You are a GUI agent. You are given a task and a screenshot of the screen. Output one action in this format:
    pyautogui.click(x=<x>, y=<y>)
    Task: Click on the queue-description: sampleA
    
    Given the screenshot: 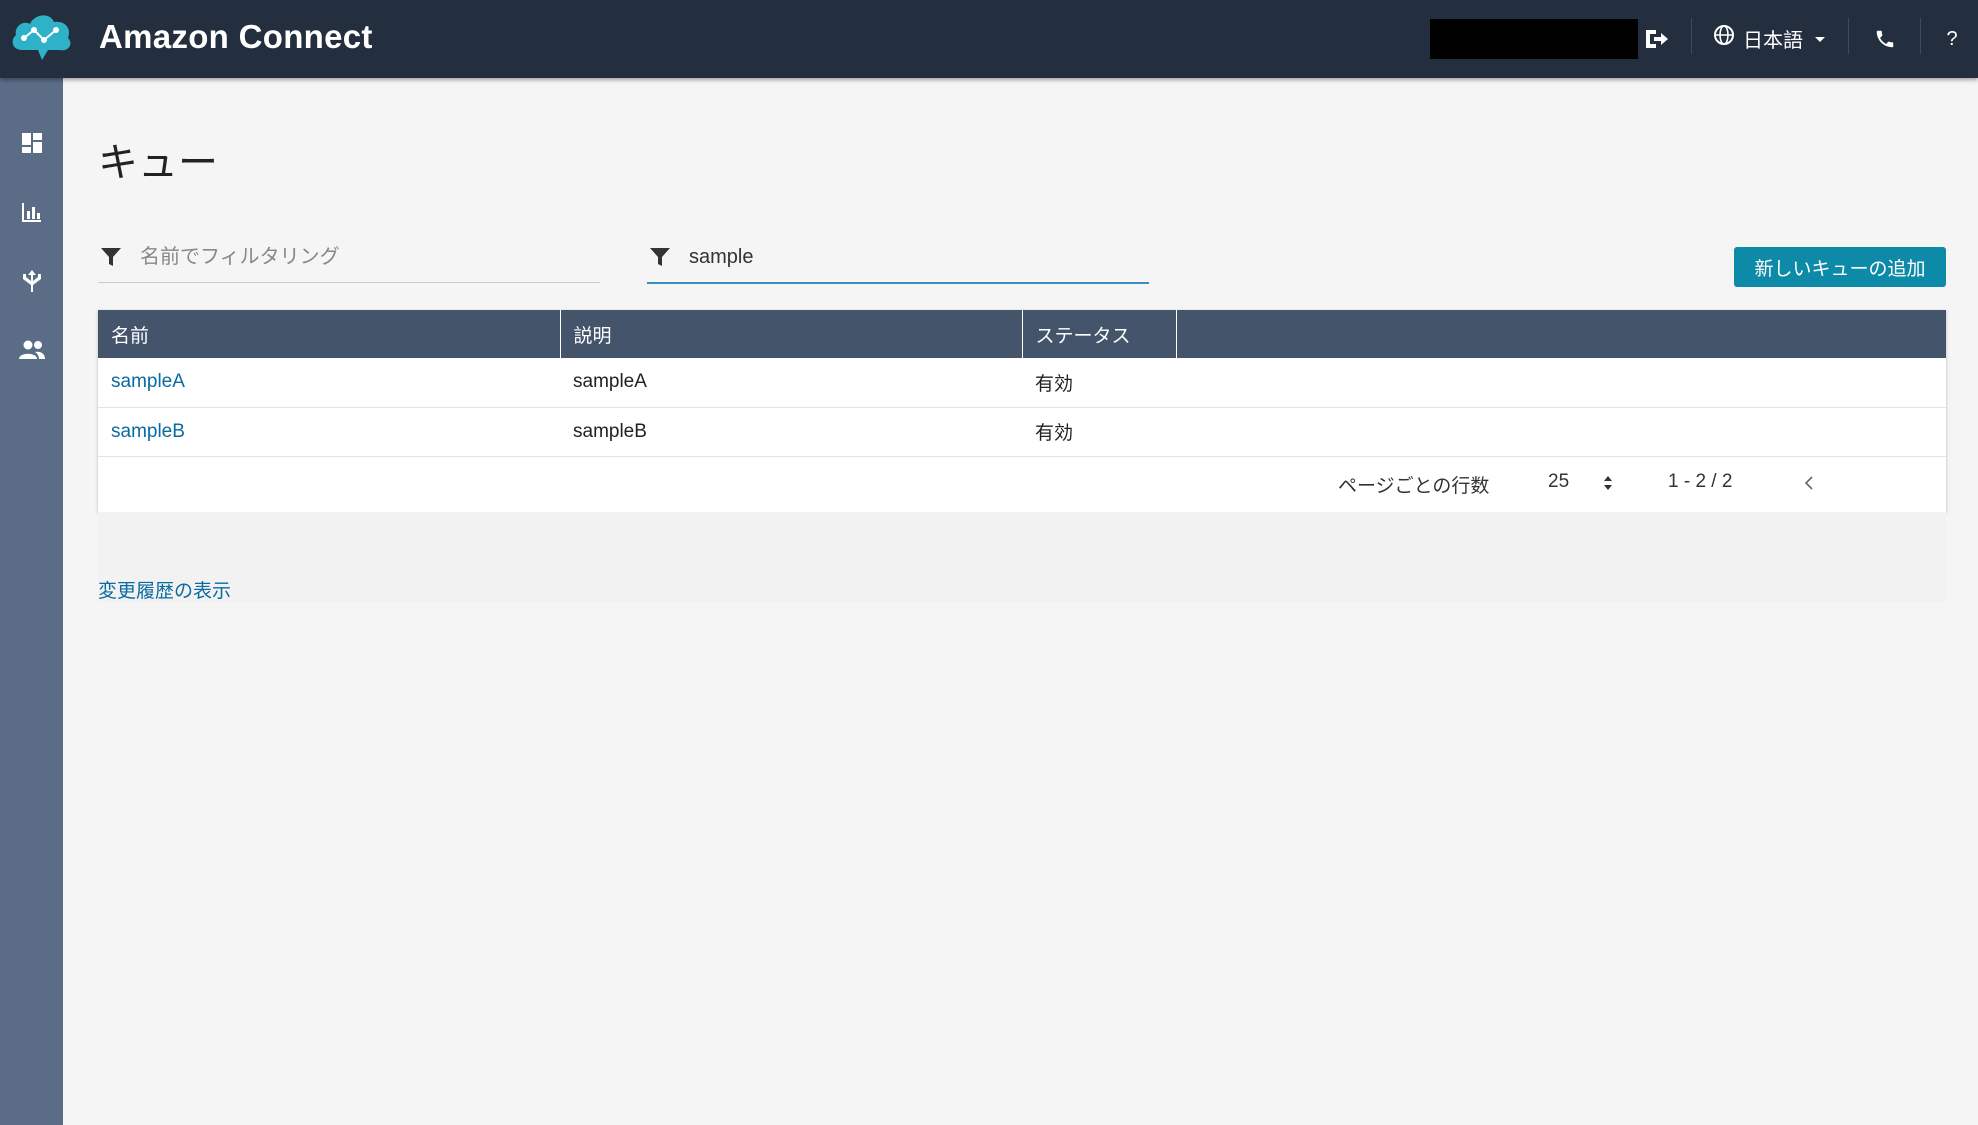 What is the action you would take?
    pyautogui.click(x=610, y=382)
    